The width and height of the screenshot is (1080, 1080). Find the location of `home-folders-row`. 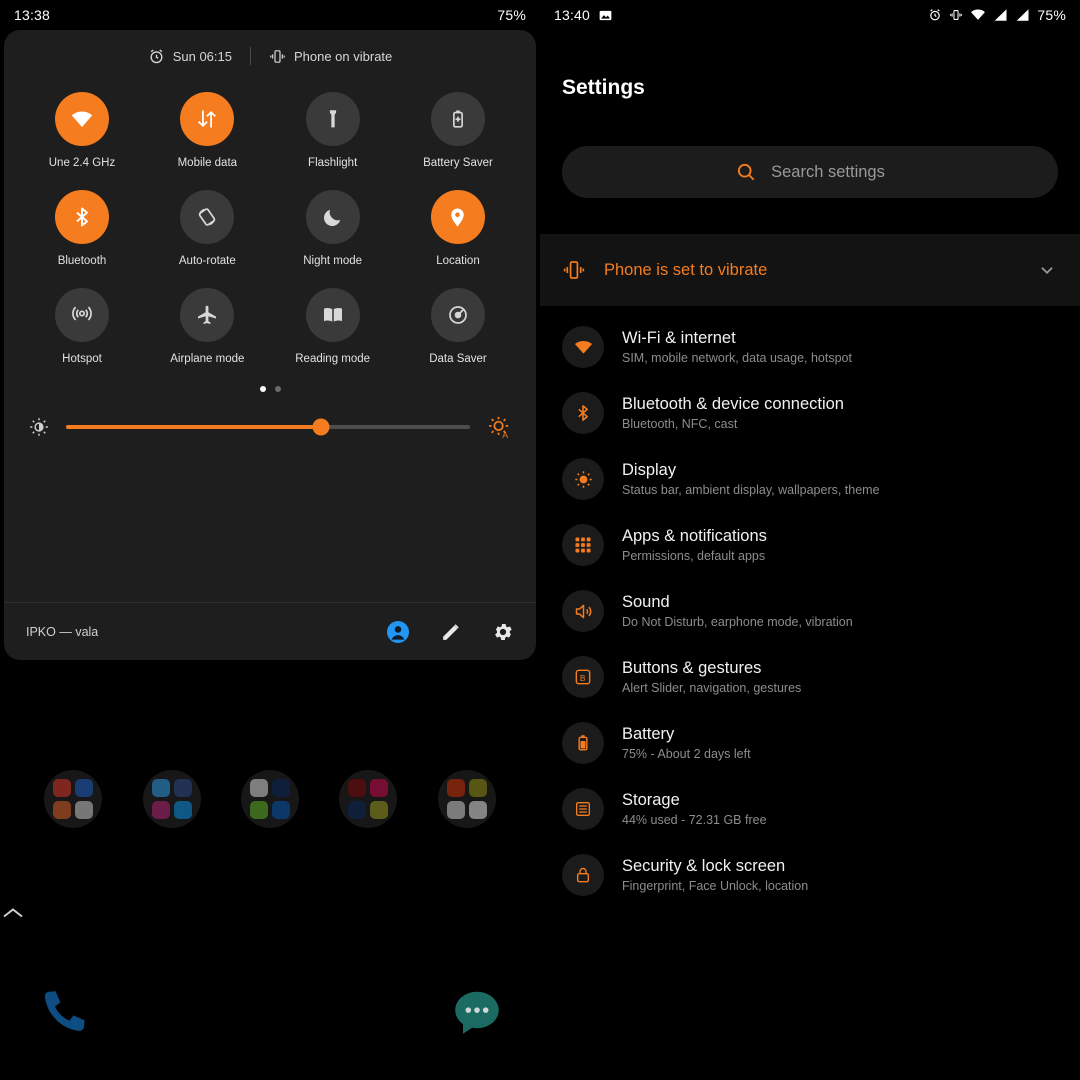

home-folders-row is located at coordinates (270, 799).